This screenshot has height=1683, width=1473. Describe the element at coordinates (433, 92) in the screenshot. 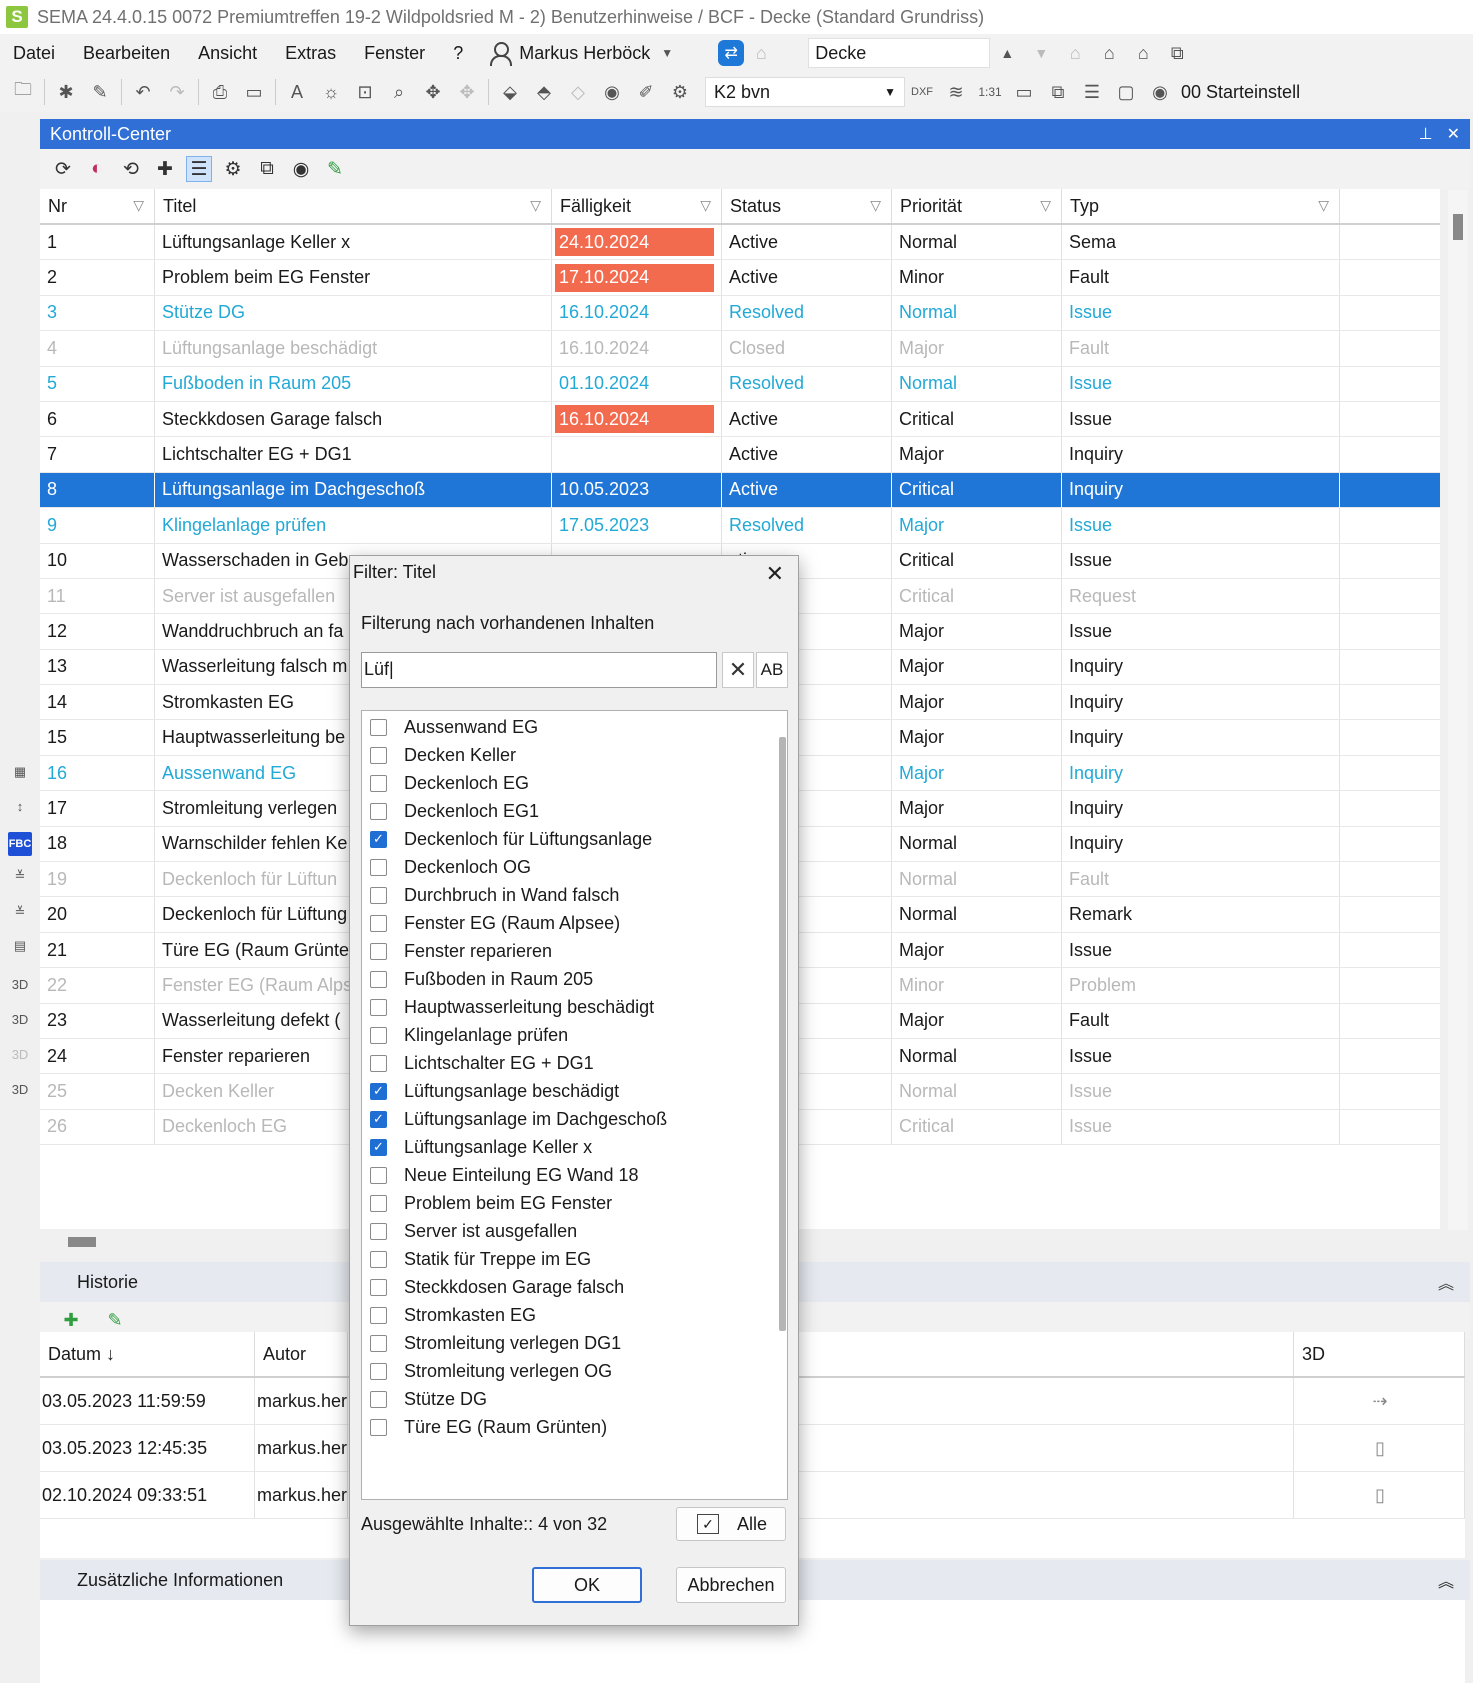

I see `move-icon: ✥` at that location.